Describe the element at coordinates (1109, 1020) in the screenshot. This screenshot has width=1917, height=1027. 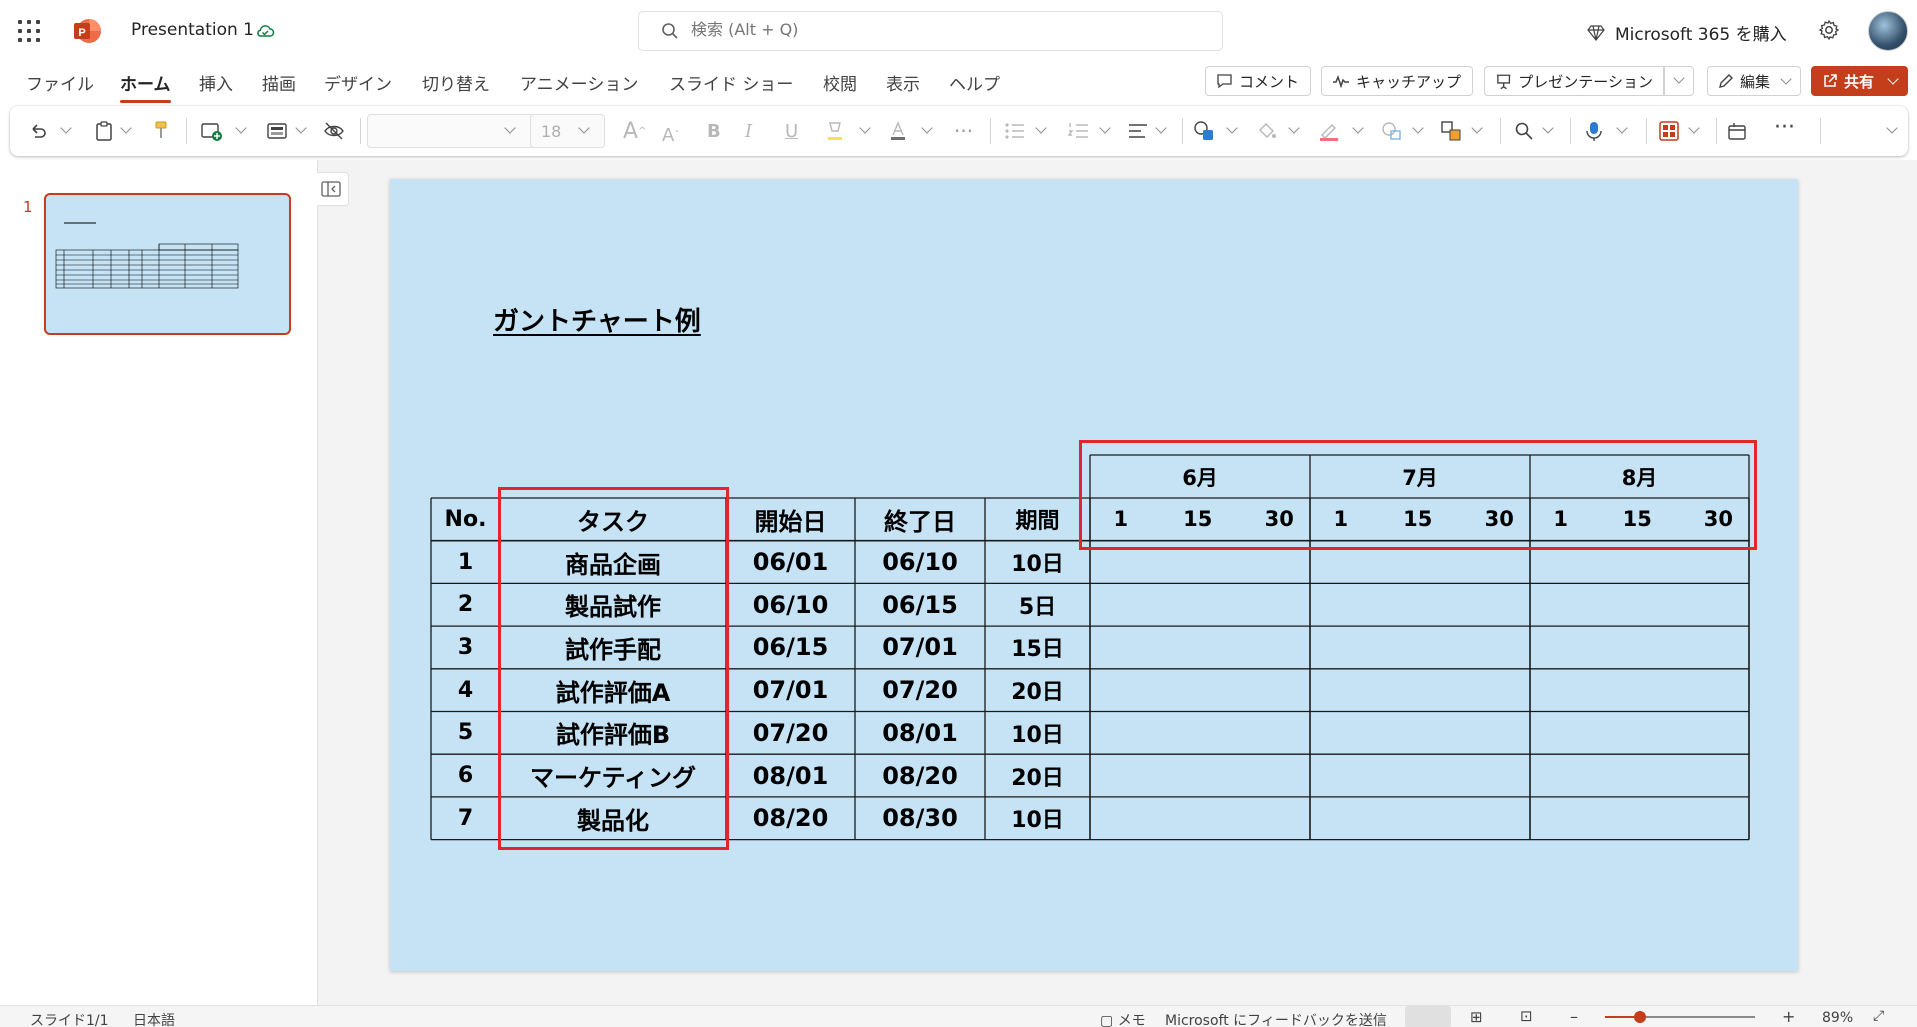
I see `notes-icon: ▢` at that location.